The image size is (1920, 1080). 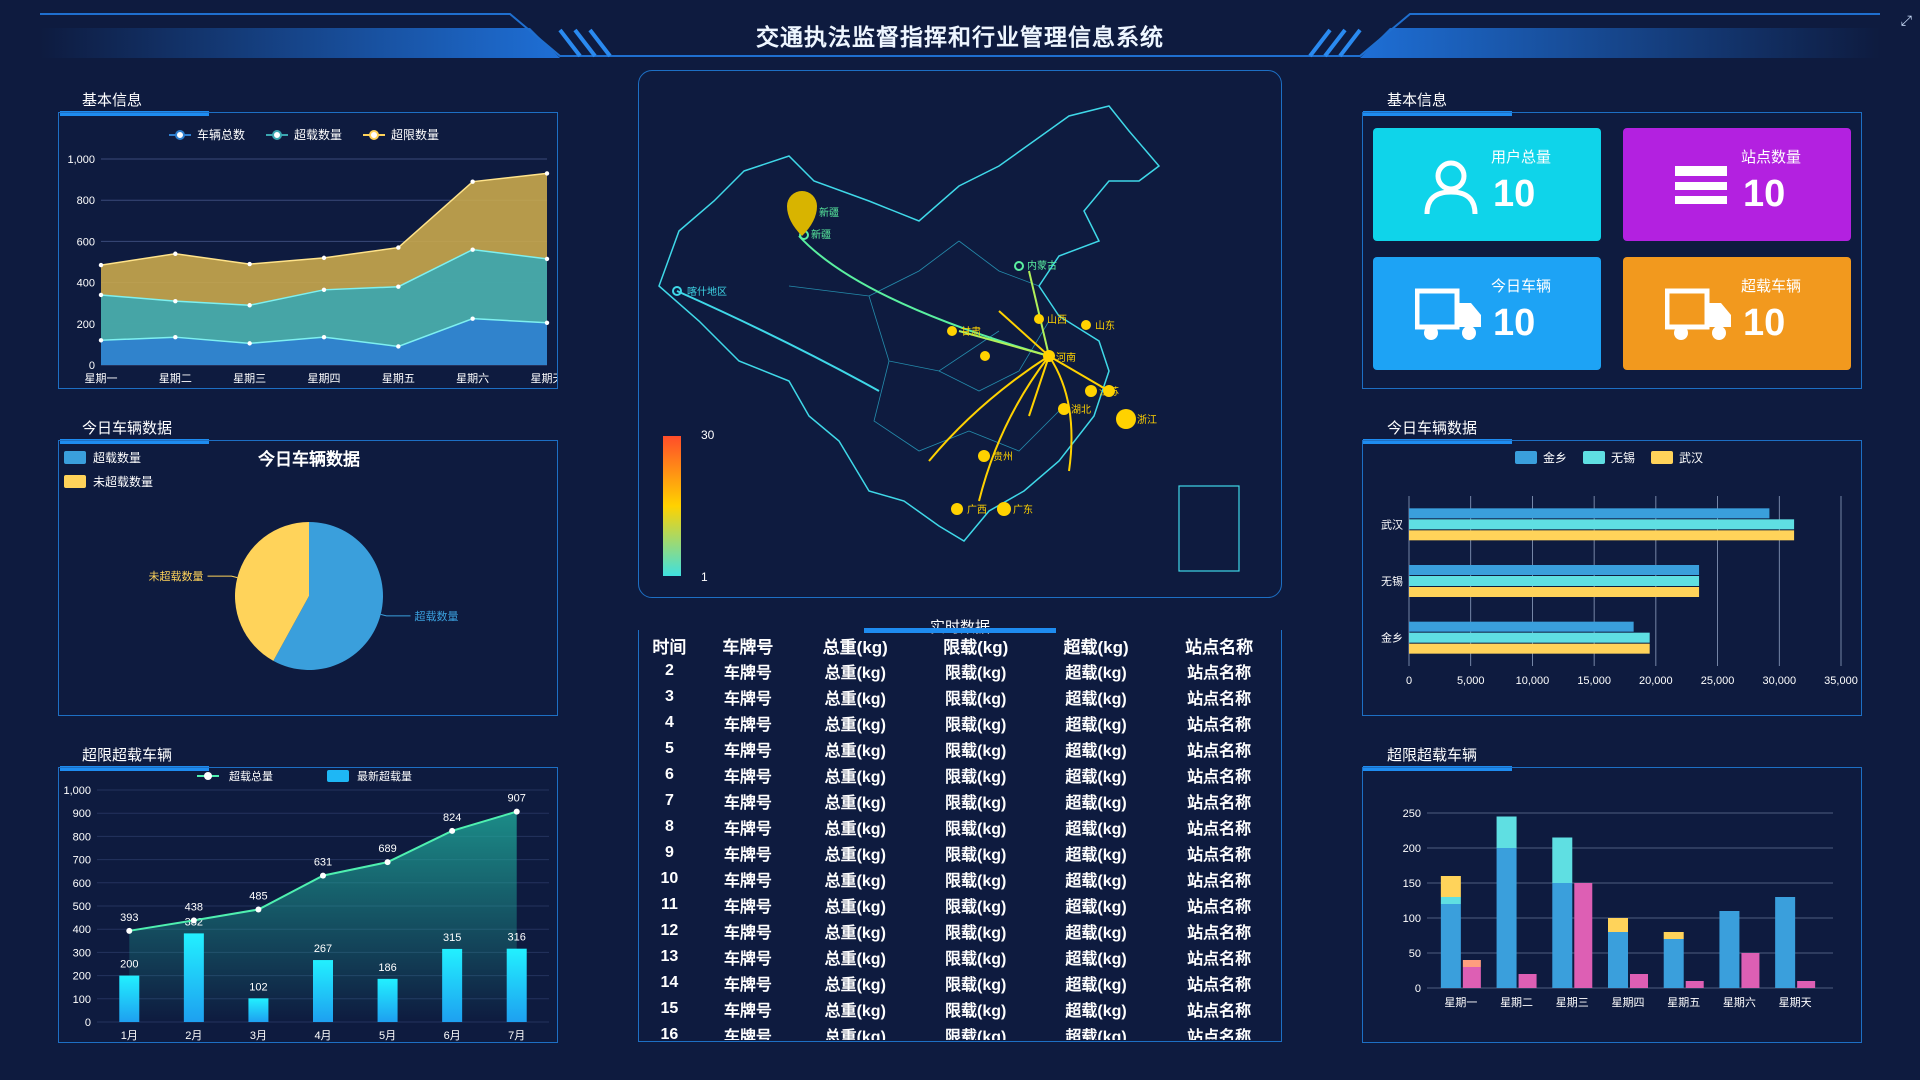 What do you see at coordinates (1521, 286) in the screenshot?
I see `stat-label: 今日车辆` at bounding box center [1521, 286].